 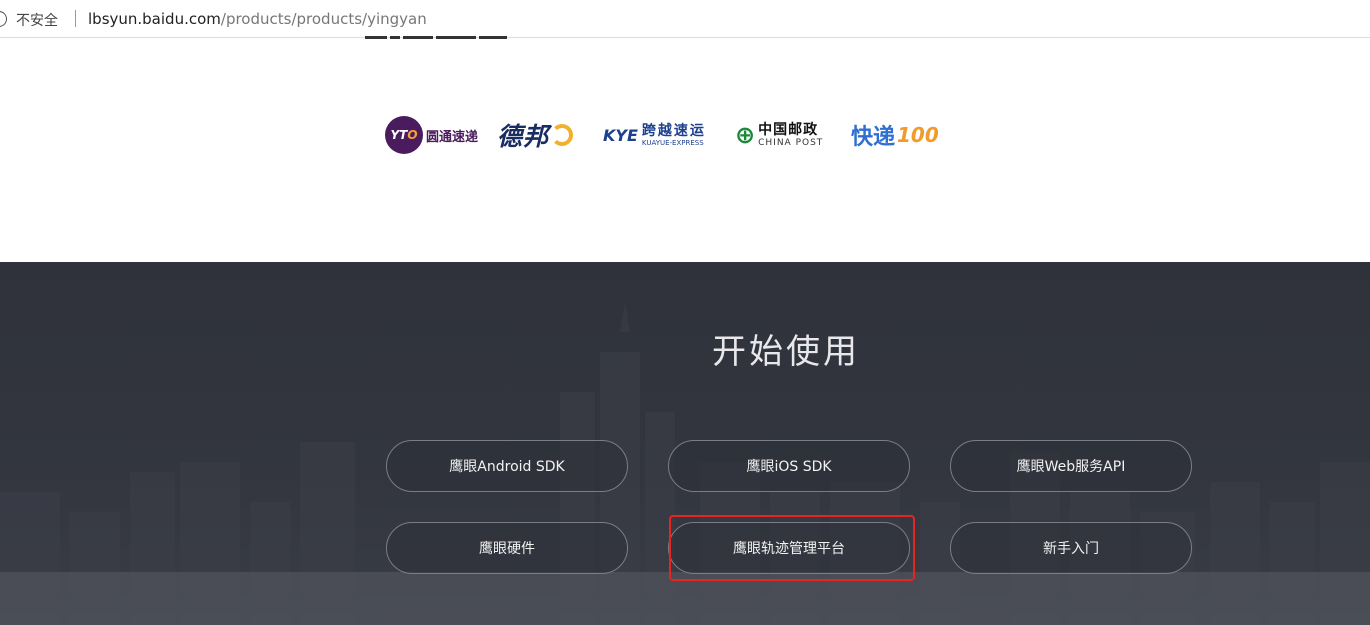 What do you see at coordinates (672, 142) in the screenshot?
I see `kye-logo-en: KUAYUE-EXPRESS` at bounding box center [672, 142].